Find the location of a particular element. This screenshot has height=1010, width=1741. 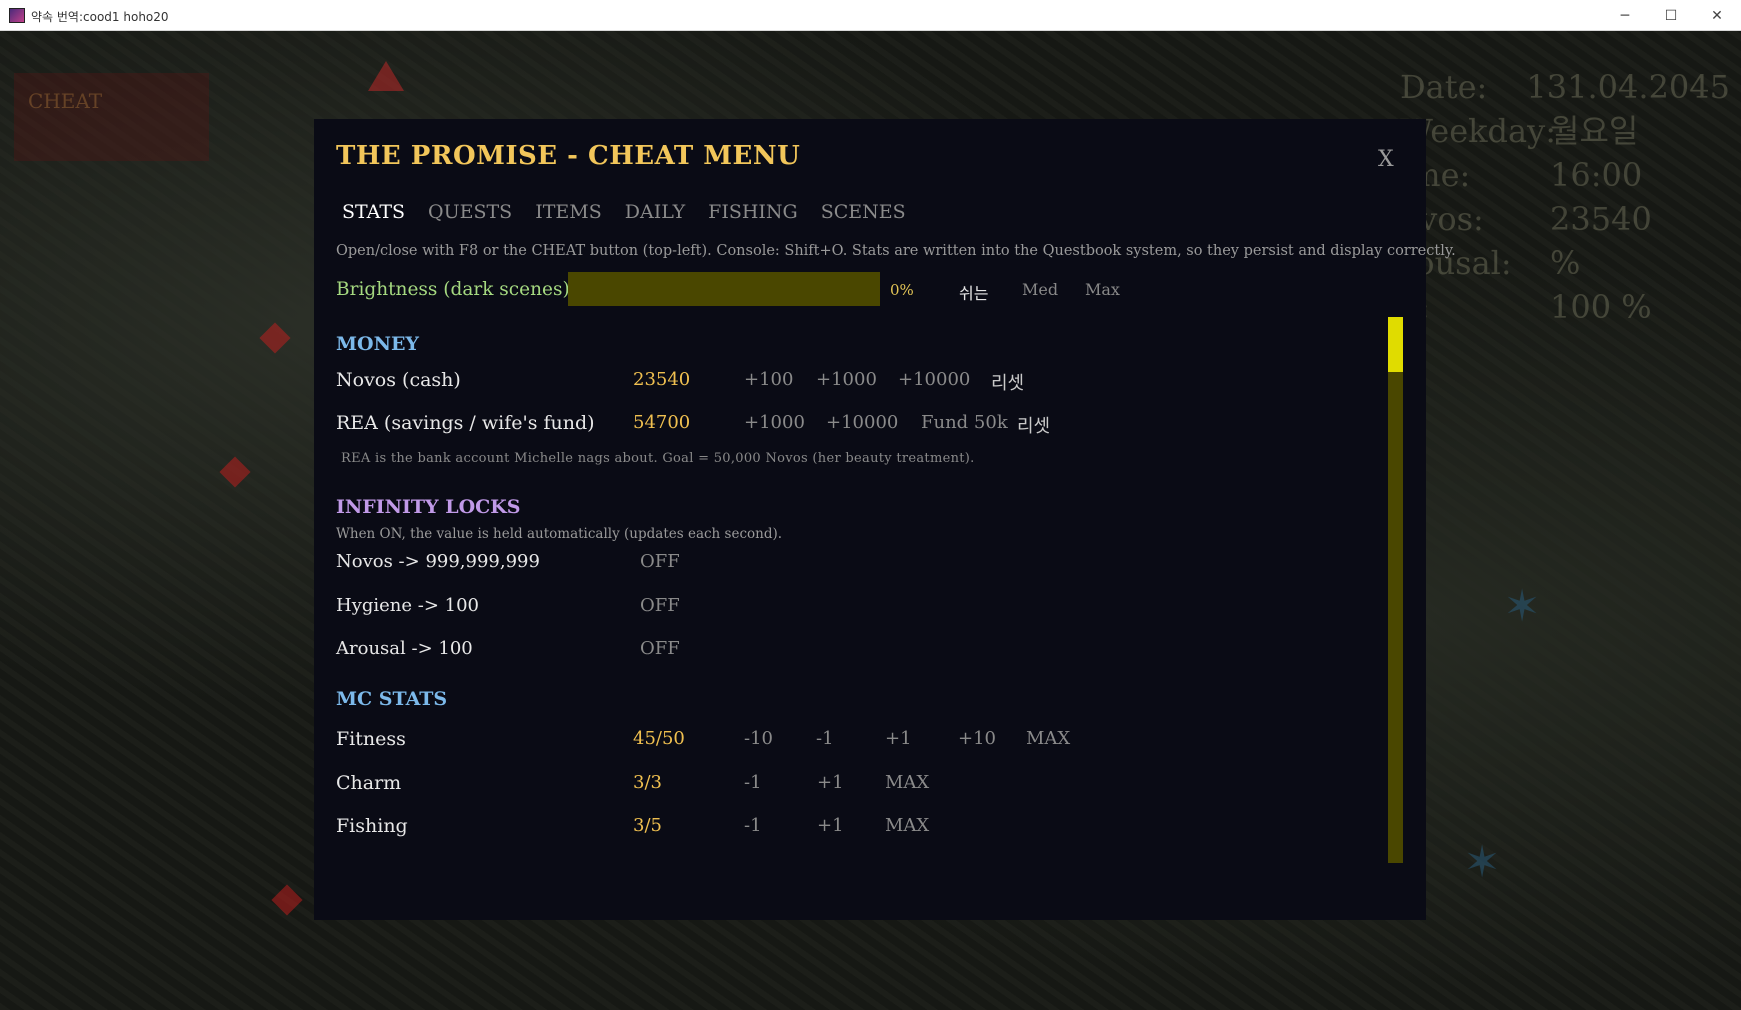

cheat-button: CHEAT is located at coordinates (111, 117).